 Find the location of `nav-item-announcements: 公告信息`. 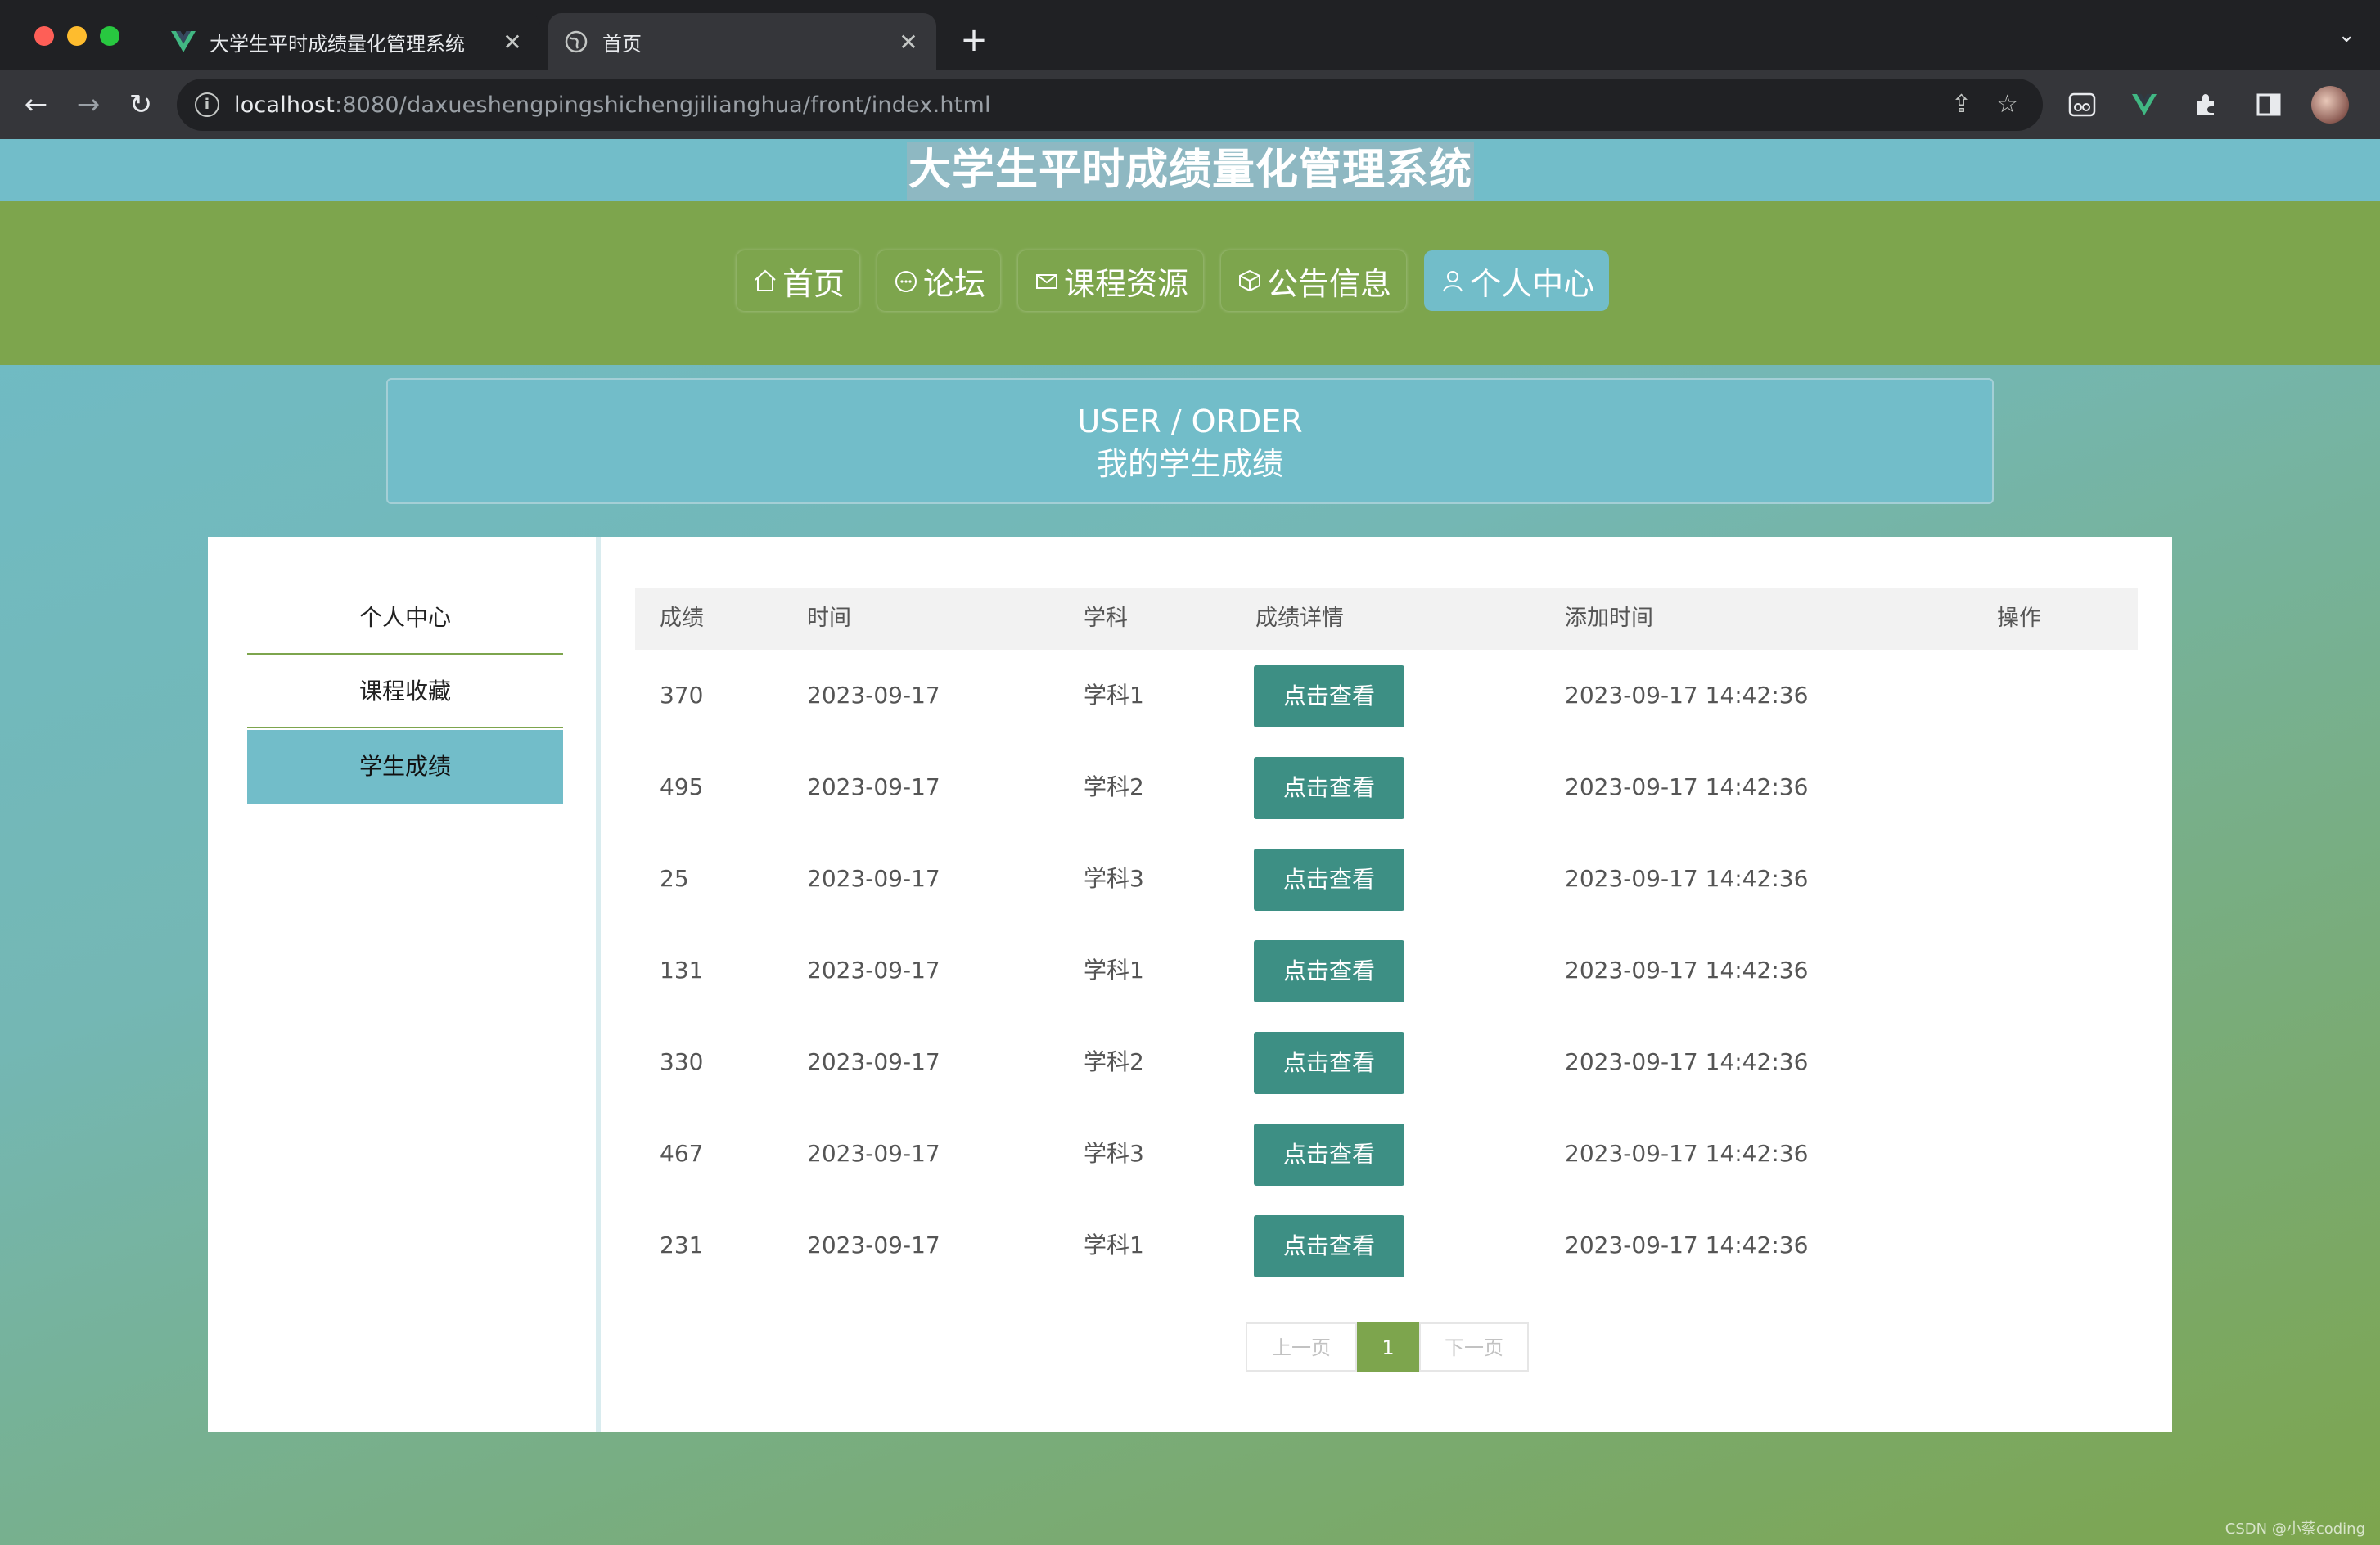

nav-item-announcements: 公告信息 is located at coordinates (1314, 280).